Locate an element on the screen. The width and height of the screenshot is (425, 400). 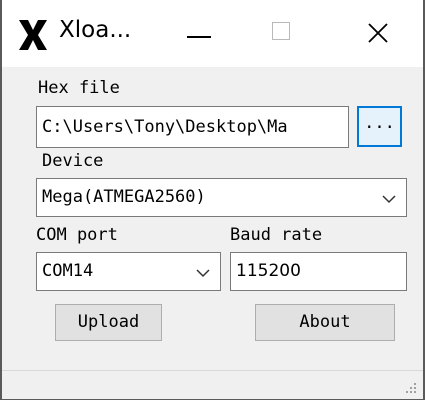
com-port-selected-value: COM14 is located at coordinates (68, 271).